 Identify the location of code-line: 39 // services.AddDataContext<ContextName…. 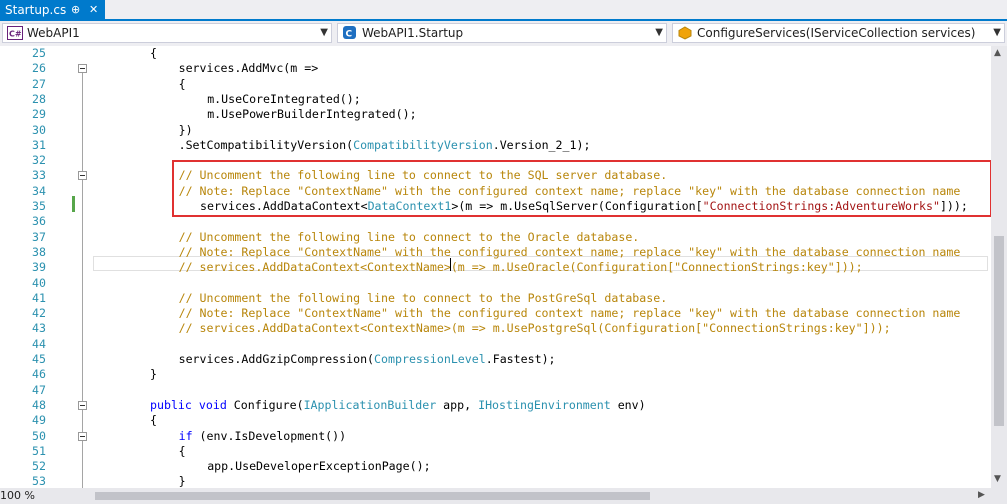
(495, 267).